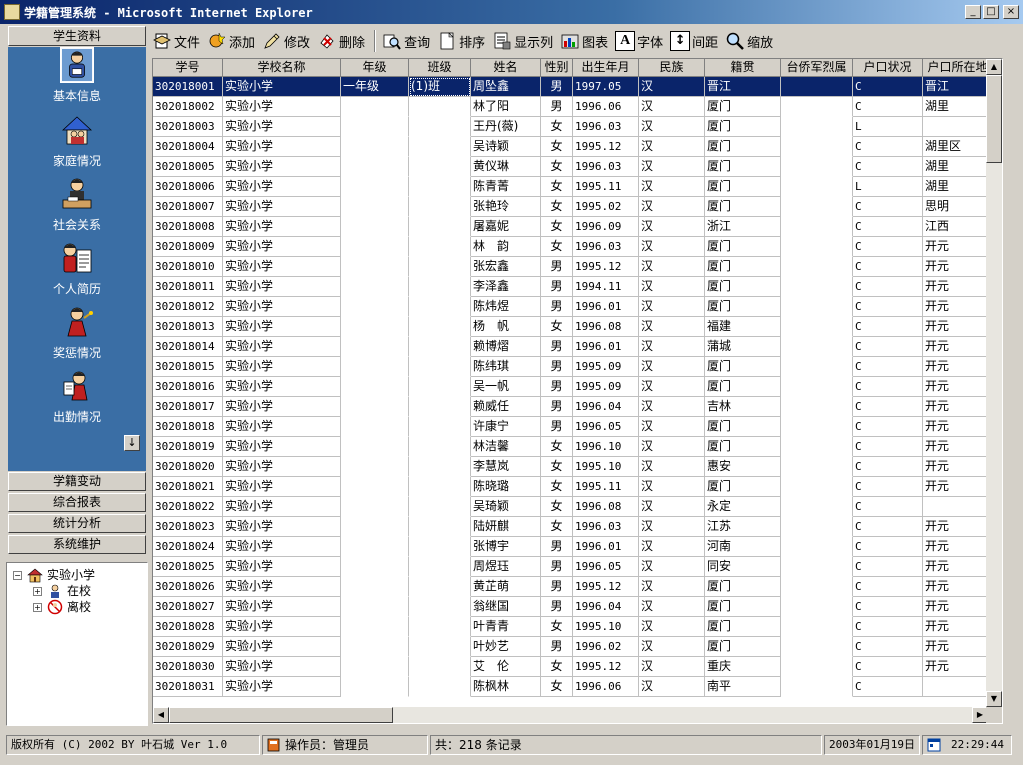 The height and width of the screenshot is (765, 1023). Describe the element at coordinates (71, 575) in the screenshot. I see `tree-node-label: 实验小学` at that location.